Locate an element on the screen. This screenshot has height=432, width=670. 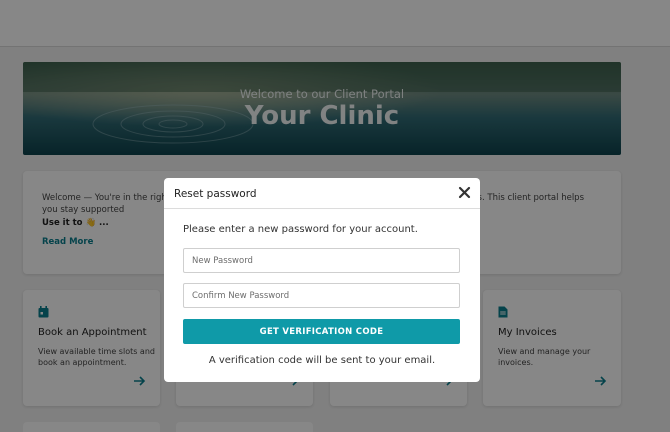
new-password-input is located at coordinates (321, 260).